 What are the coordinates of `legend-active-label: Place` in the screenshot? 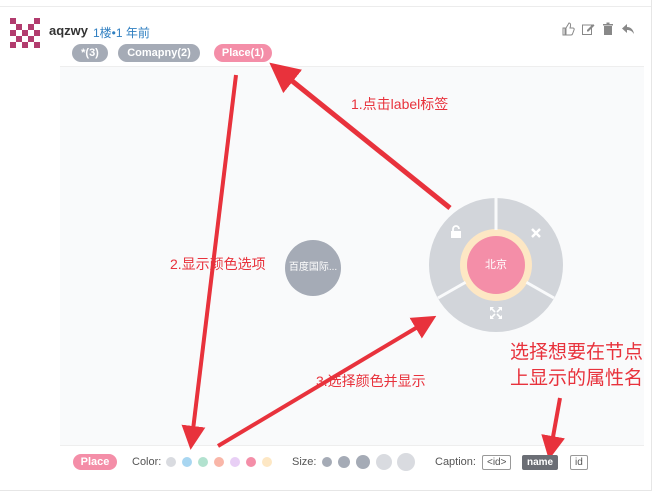 It's located at (95, 462).